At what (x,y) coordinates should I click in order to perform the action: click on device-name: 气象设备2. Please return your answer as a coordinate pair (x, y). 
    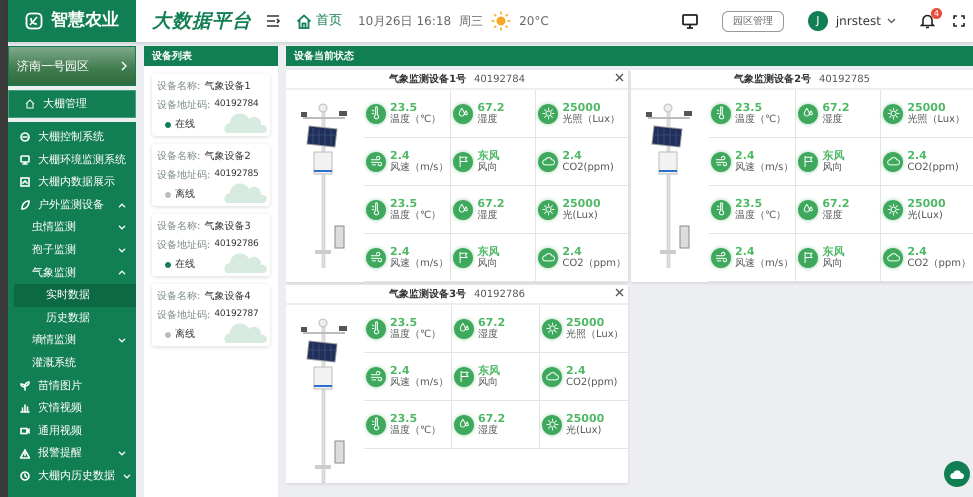
    Looking at the image, I should click on (227, 157).